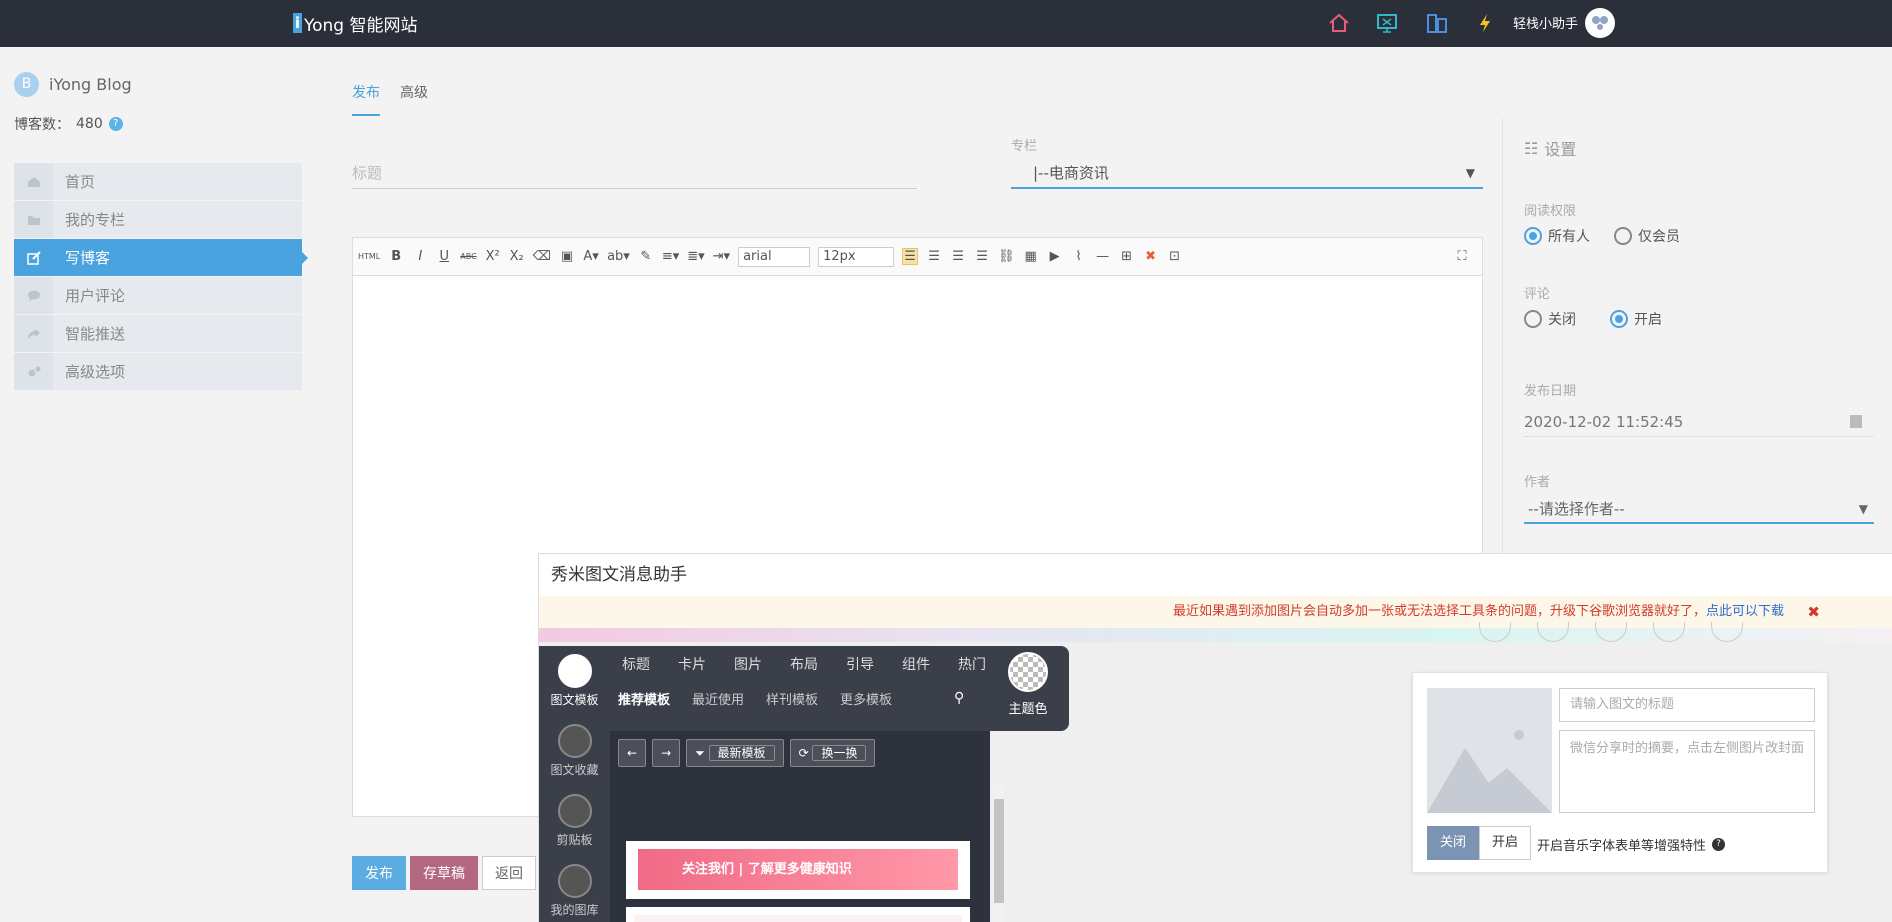  What do you see at coordinates (982, 256) in the screenshot?
I see `align-justify-icon: ☰` at bounding box center [982, 256].